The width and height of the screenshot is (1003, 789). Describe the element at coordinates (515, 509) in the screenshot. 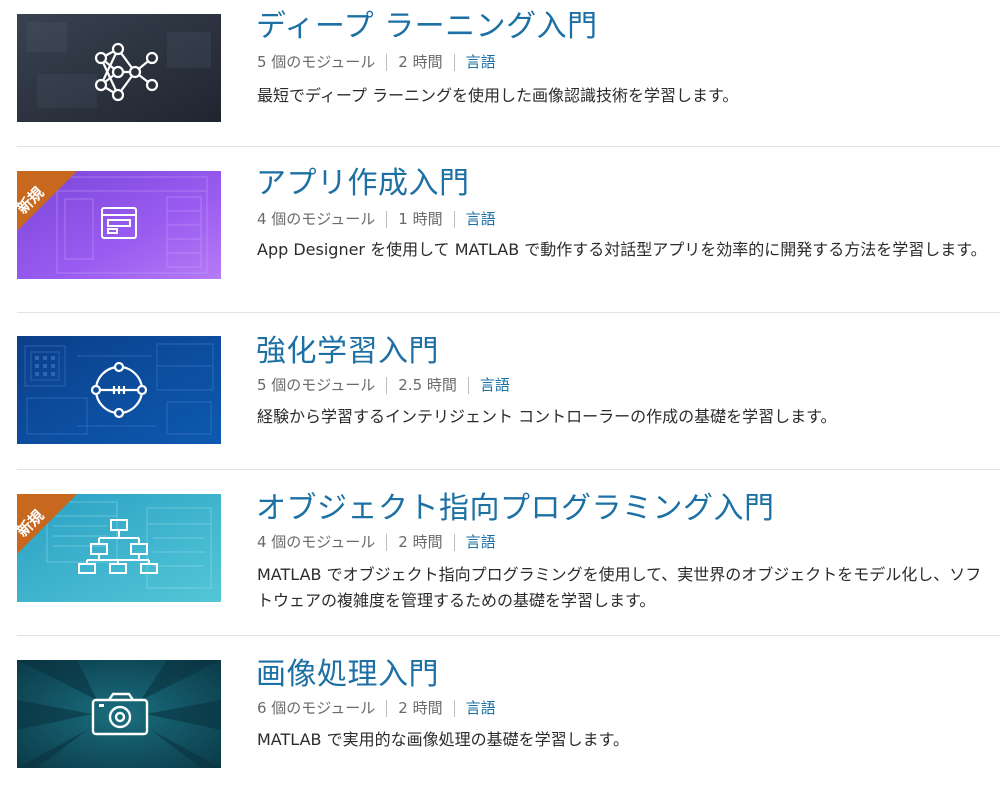

I see `course-title-link: オブジェクト指向プログラミング入門` at that location.